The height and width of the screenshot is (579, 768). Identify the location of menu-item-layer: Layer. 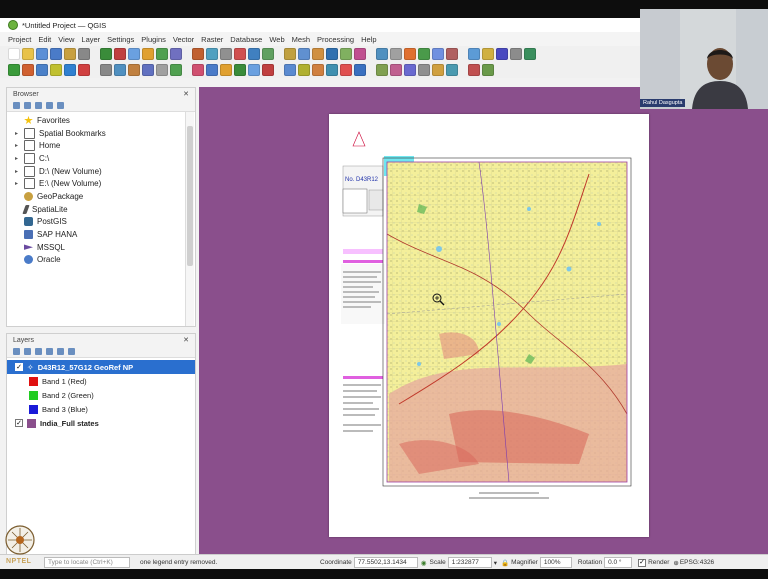
(90, 39).